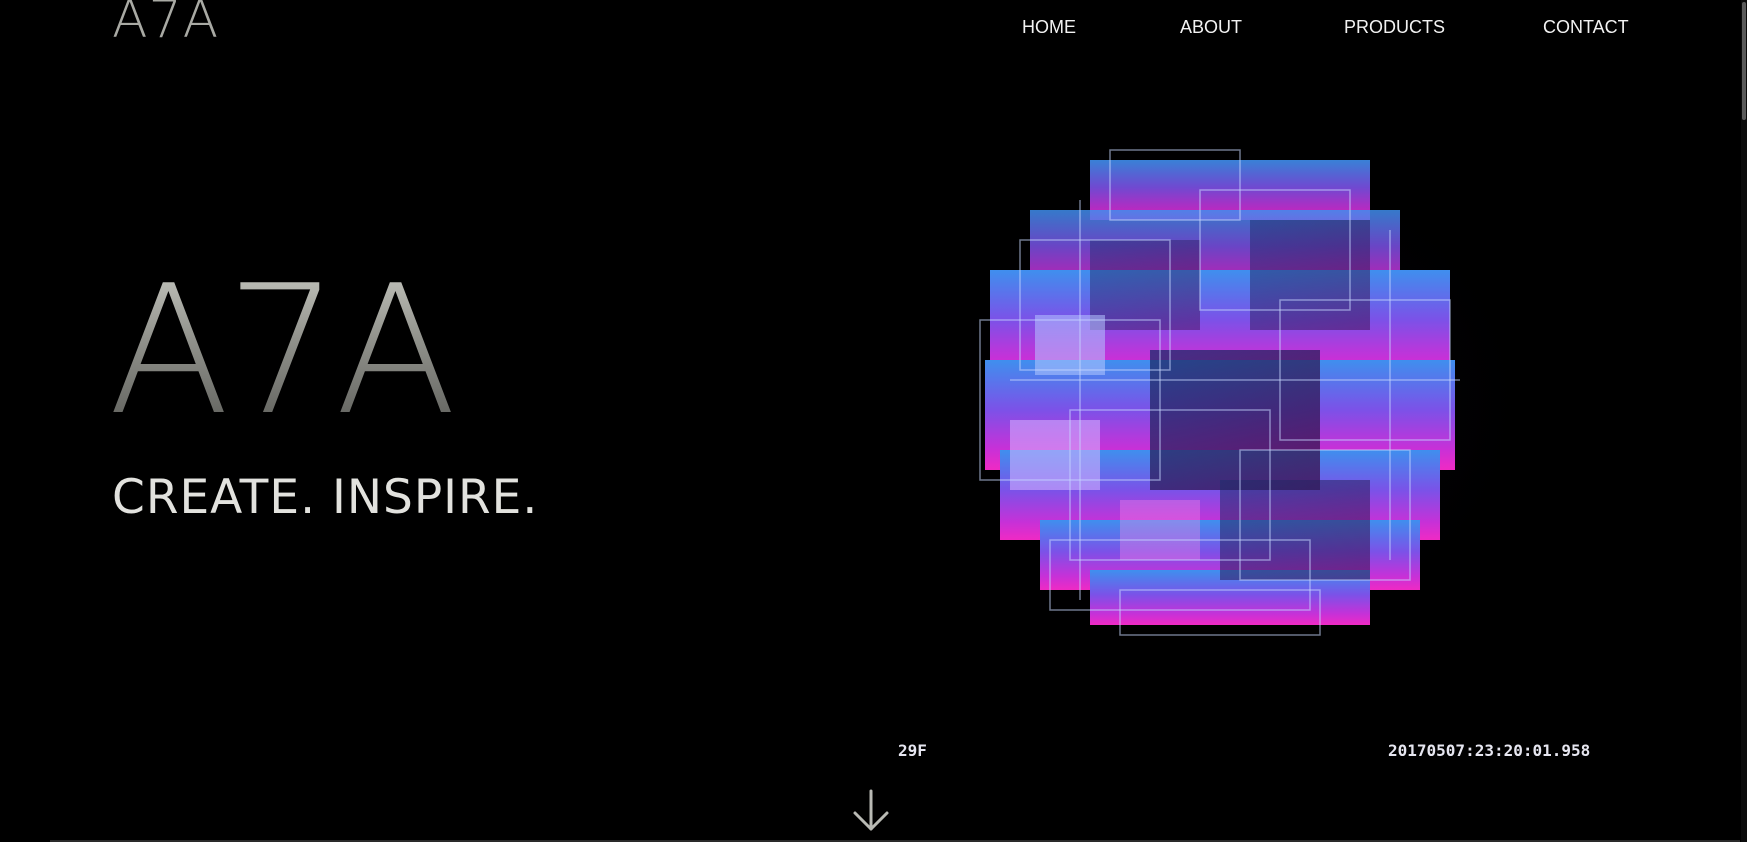  What do you see at coordinates (1394, 27) in the screenshot?
I see `nav-products-link: PRODUCTS` at bounding box center [1394, 27].